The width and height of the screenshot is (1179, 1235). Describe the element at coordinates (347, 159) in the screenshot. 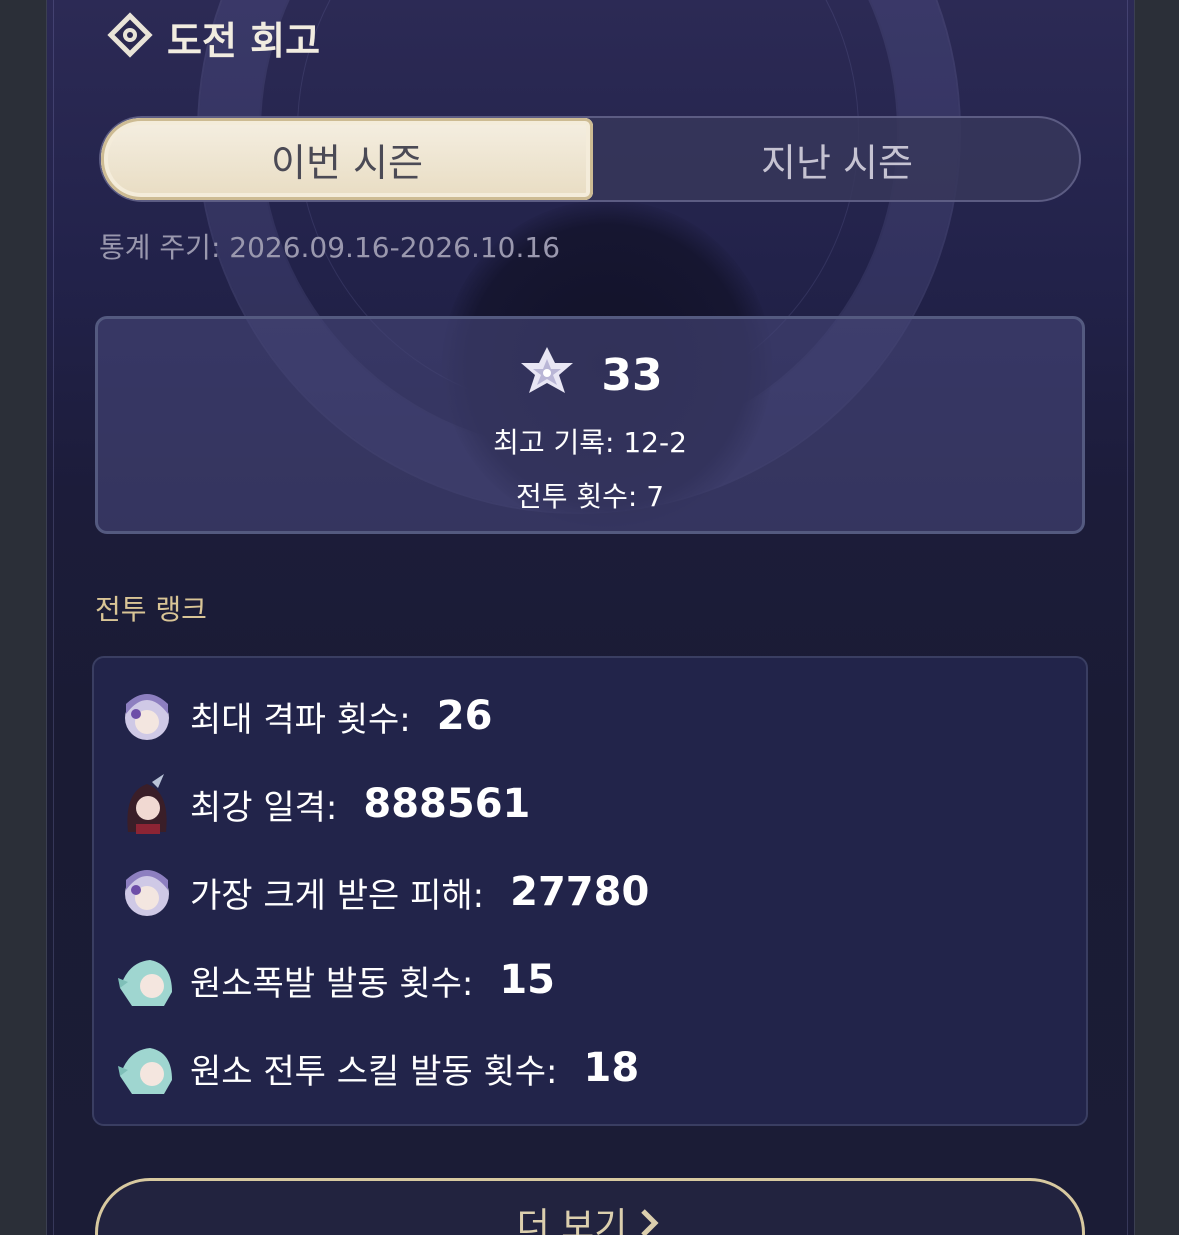

I see `tab-current-season: 이번 시즌` at that location.